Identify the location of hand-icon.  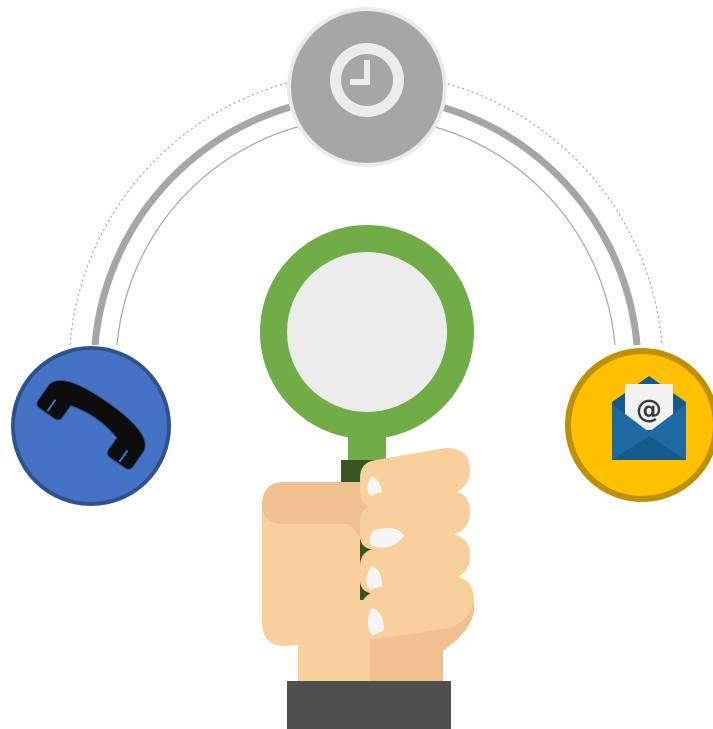
(368, 588).